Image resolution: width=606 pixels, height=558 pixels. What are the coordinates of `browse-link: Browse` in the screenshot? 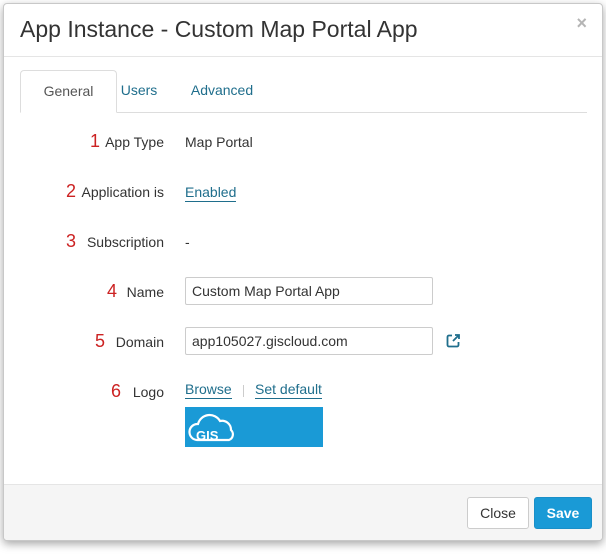 It's located at (208, 390).